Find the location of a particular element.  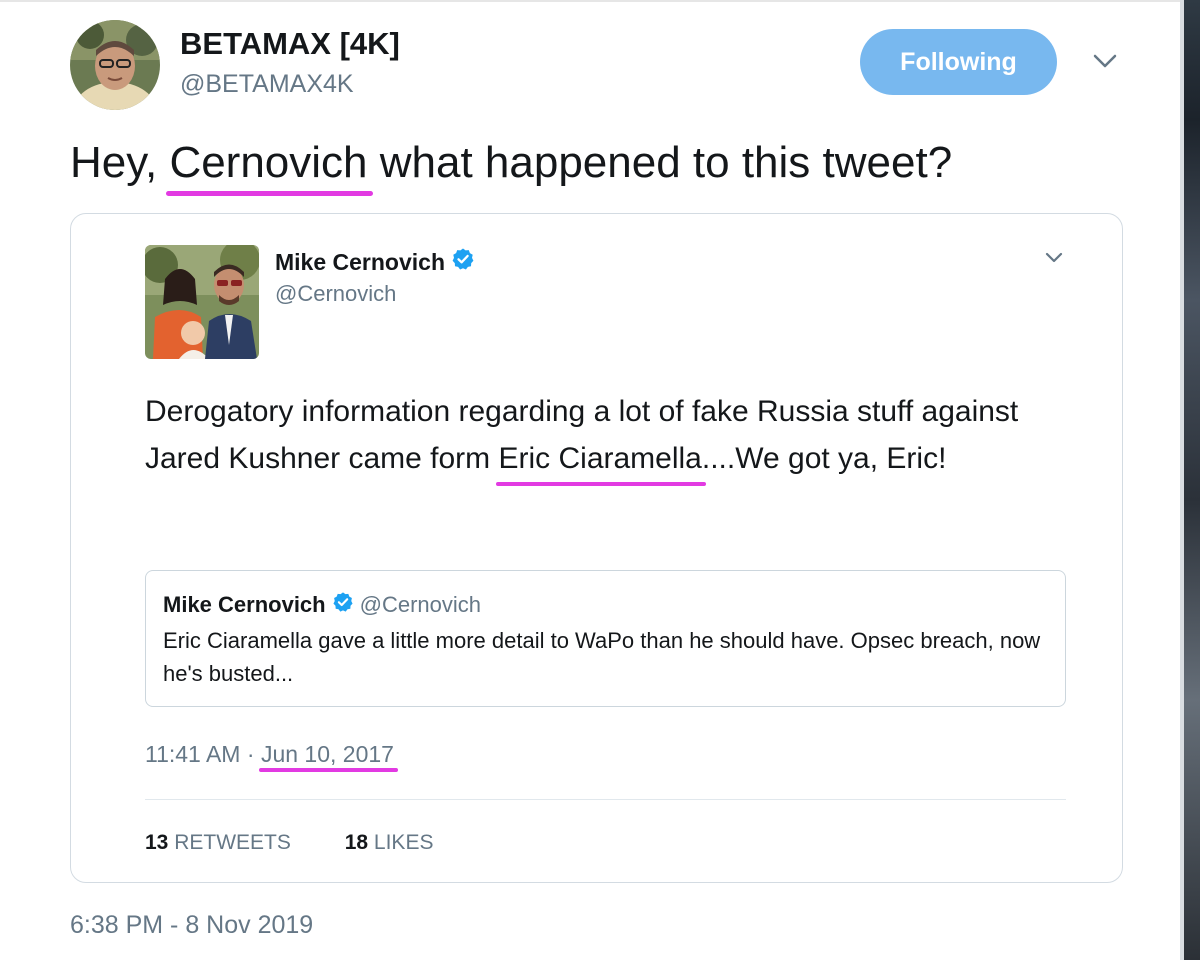

quoted-avatar-photo is located at coordinates (202, 302).